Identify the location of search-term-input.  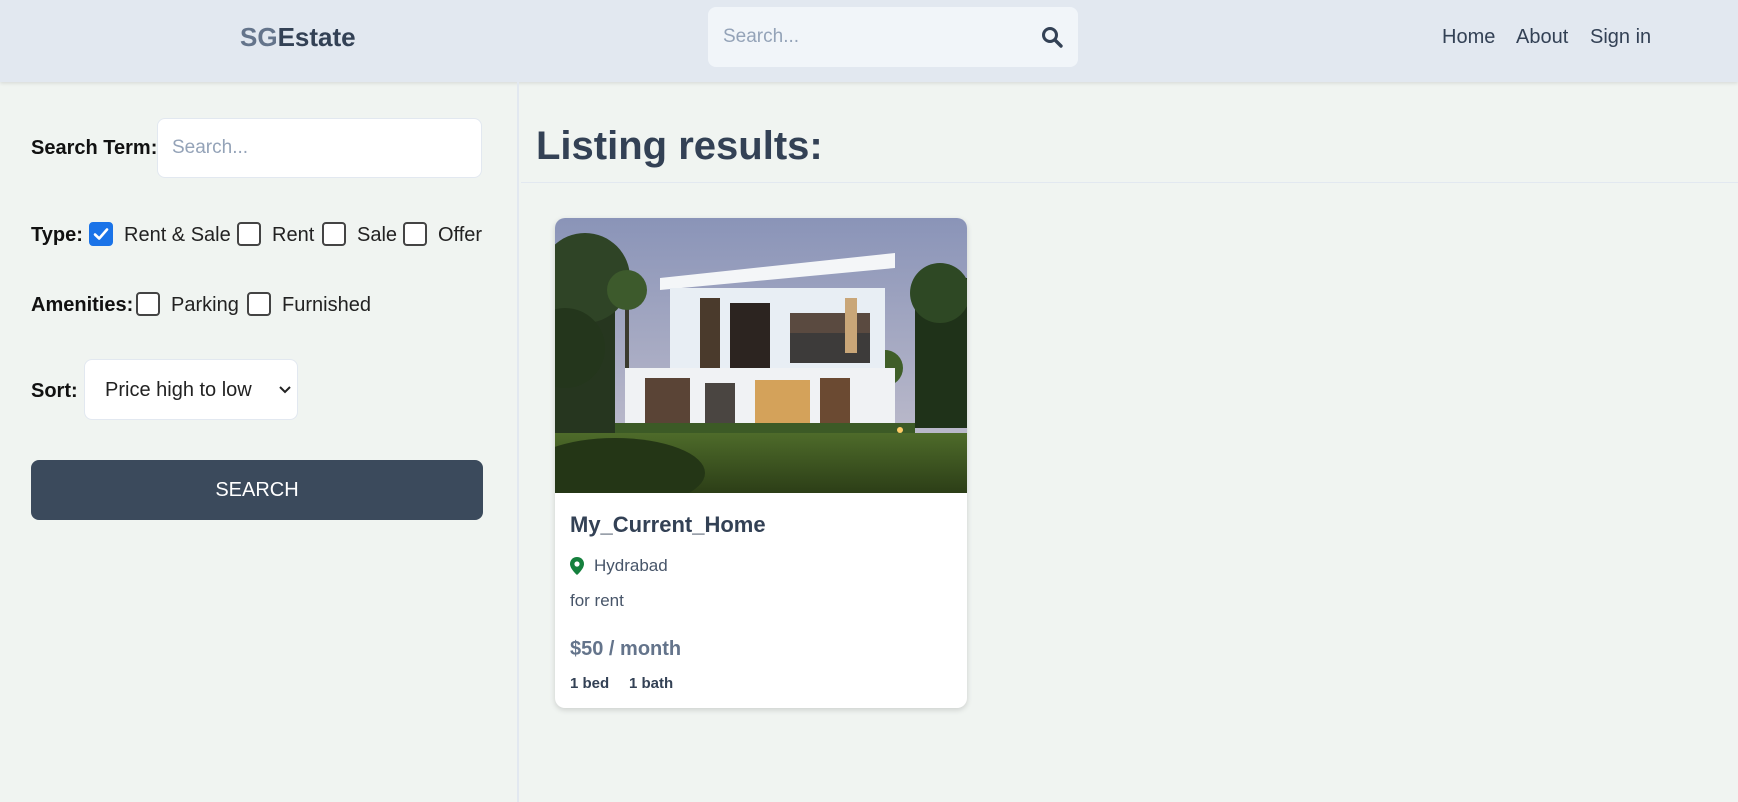
(319, 148).